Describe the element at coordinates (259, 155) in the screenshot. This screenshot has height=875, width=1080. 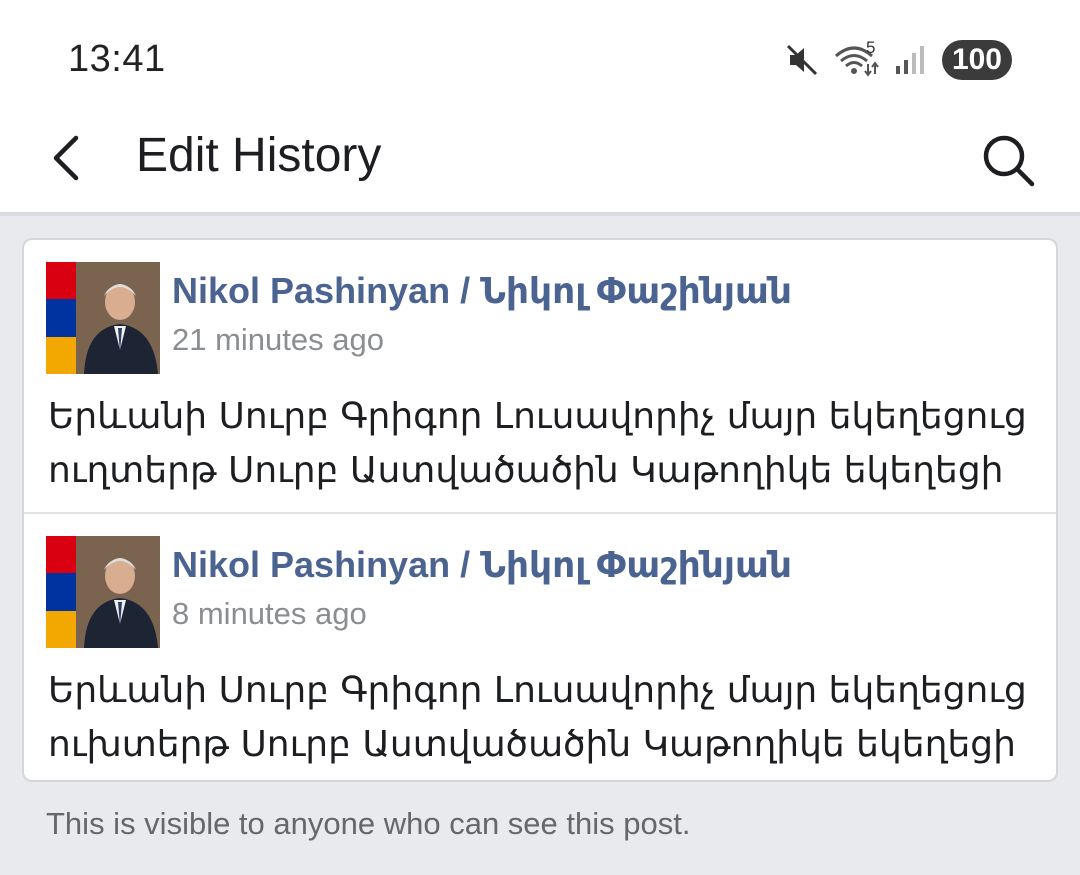
I see `page-title: Edit History` at that location.